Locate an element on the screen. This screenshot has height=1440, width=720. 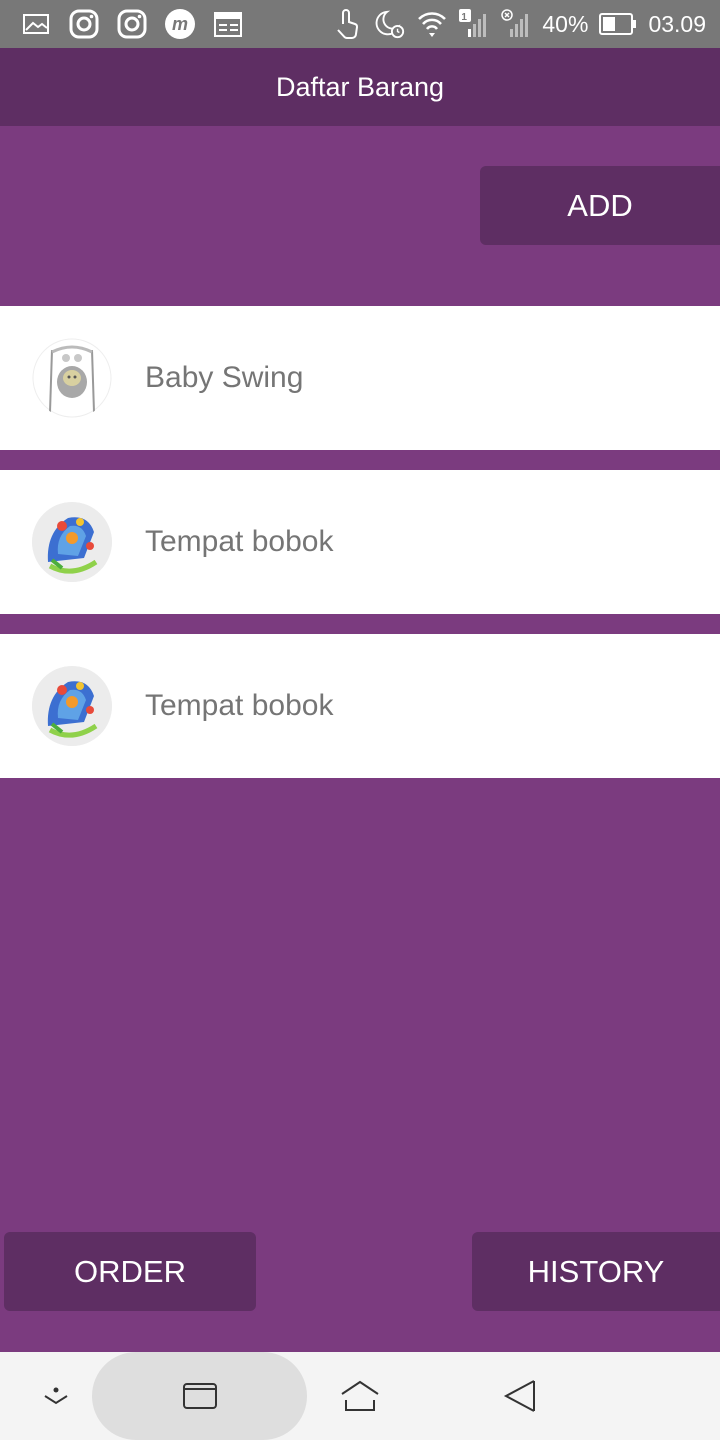
notification-icons: m is located at coordinates (132, 24).